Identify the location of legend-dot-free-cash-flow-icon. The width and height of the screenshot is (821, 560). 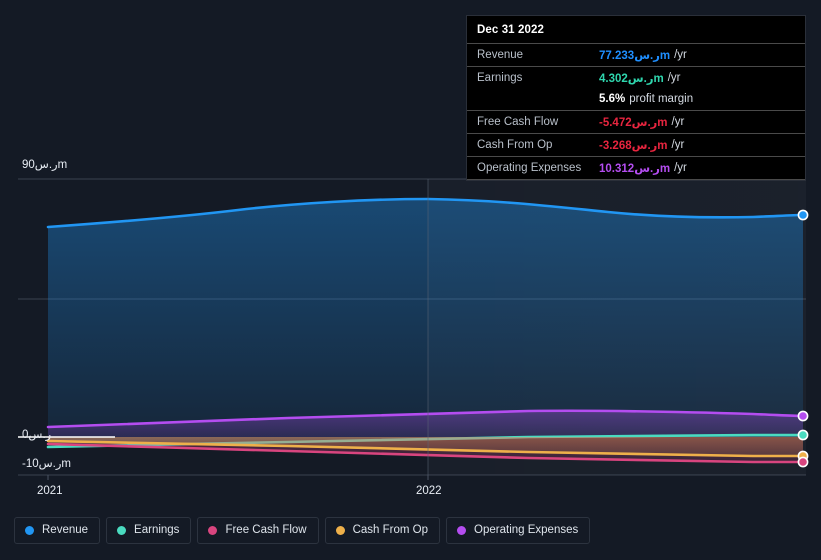
(213, 530).